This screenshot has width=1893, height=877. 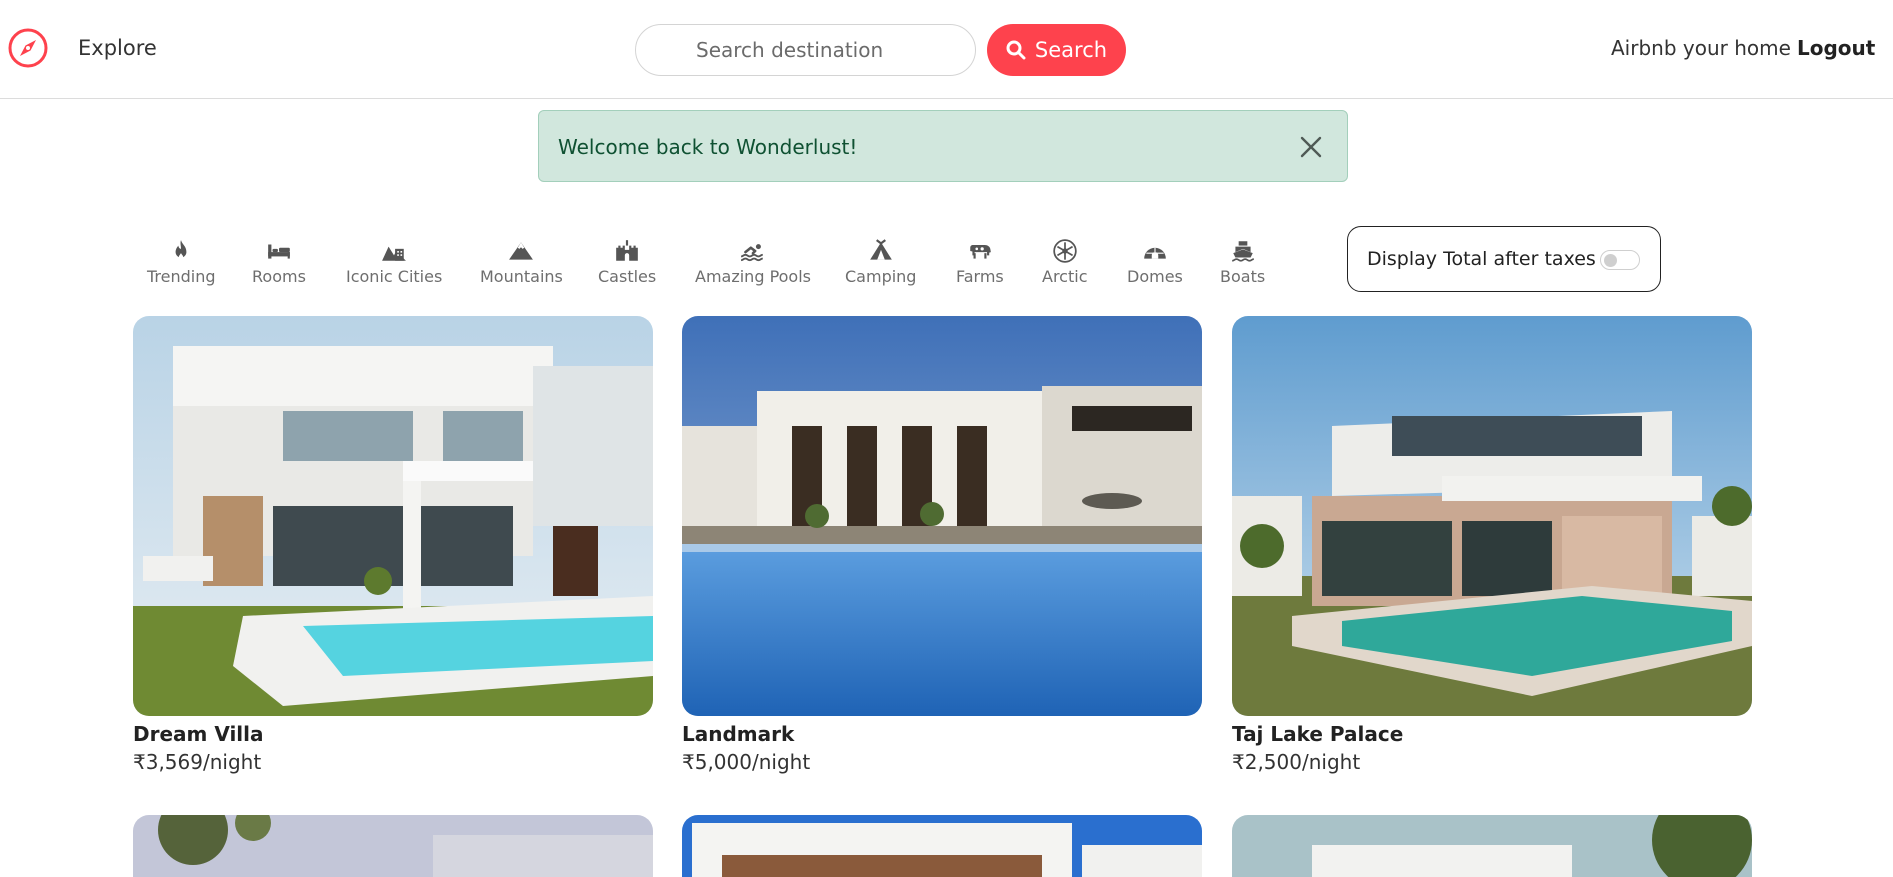 What do you see at coordinates (738, 734) in the screenshot?
I see `listing-title: Landmark` at bounding box center [738, 734].